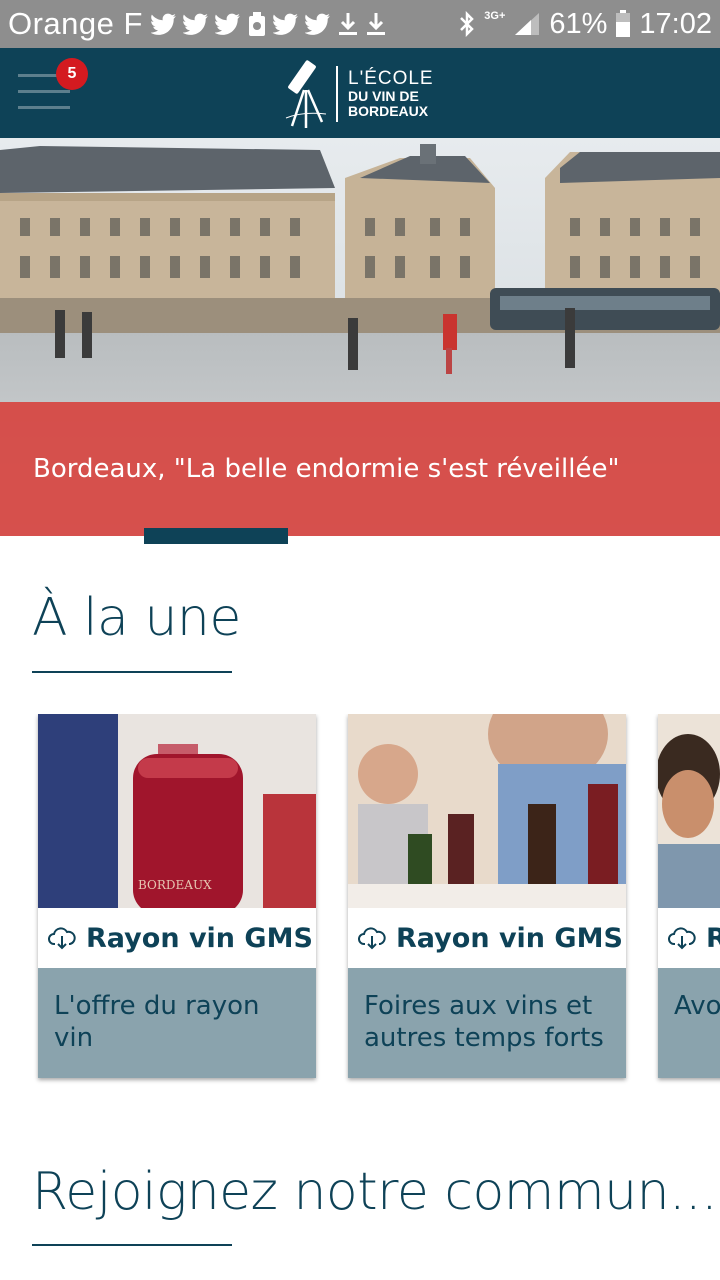 This screenshot has width=720, height=1280. Describe the element at coordinates (495, 15) in the screenshot. I see `network-type: 3G+` at that location.